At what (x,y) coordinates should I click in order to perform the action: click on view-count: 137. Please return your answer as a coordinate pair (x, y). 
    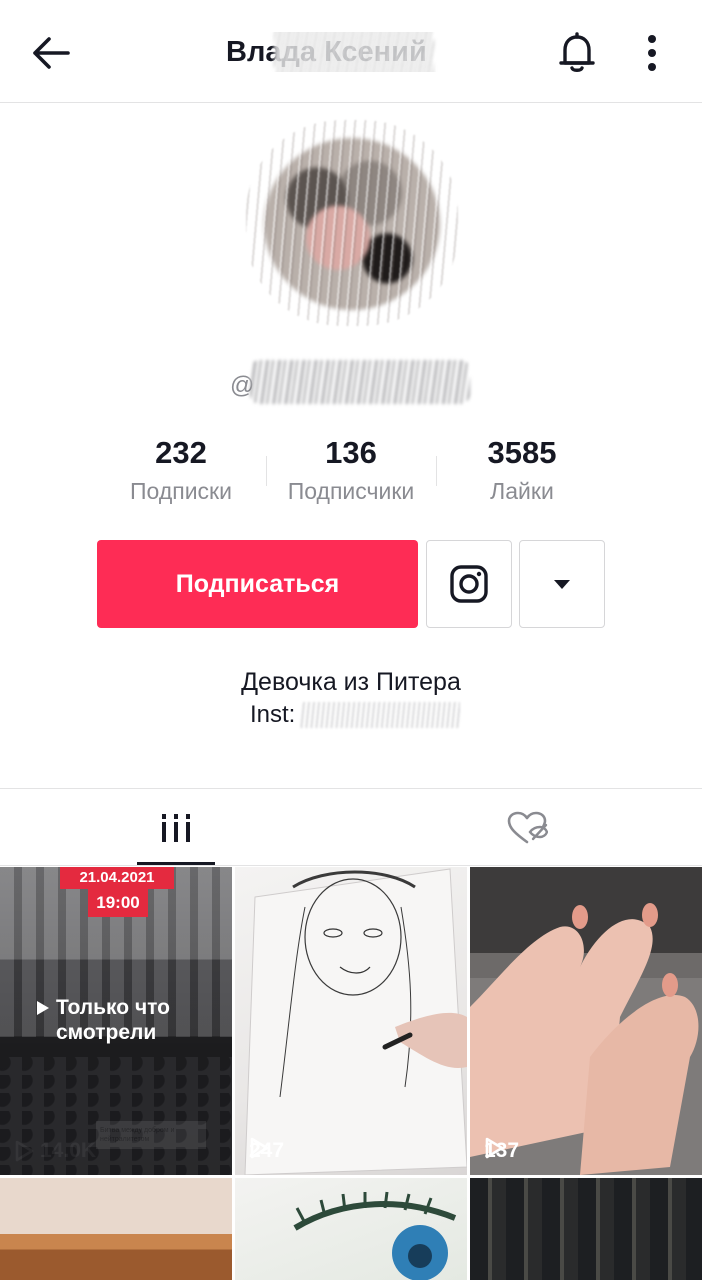
    Looking at the image, I should click on (502, 1149).